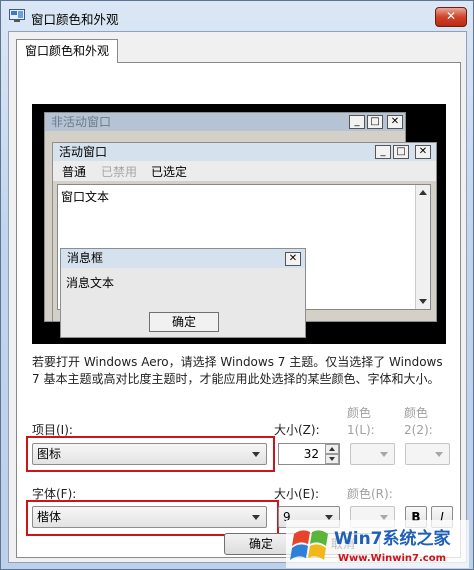  What do you see at coordinates (237, 16) in the screenshot?
I see `title-bar: 窗口颜色和外观 ✕` at bounding box center [237, 16].